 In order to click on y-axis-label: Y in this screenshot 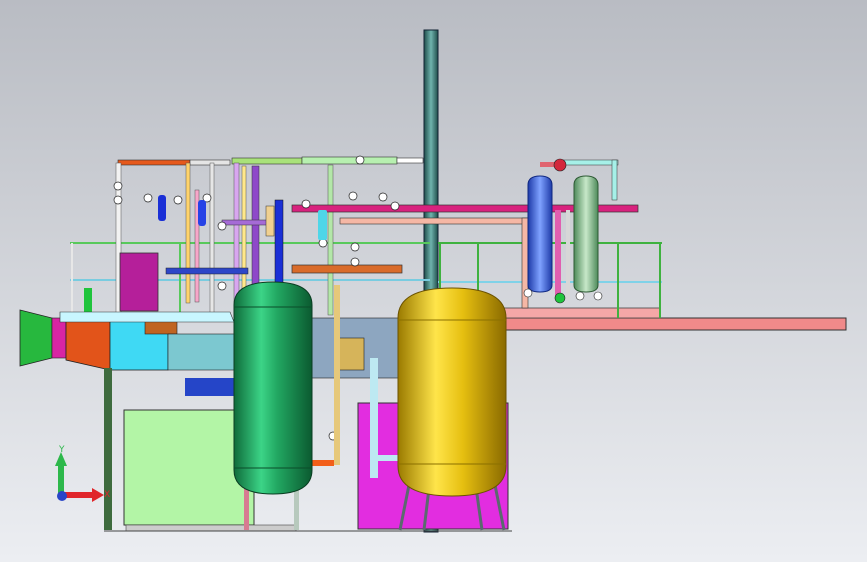, I will do `click(61, 450)`.